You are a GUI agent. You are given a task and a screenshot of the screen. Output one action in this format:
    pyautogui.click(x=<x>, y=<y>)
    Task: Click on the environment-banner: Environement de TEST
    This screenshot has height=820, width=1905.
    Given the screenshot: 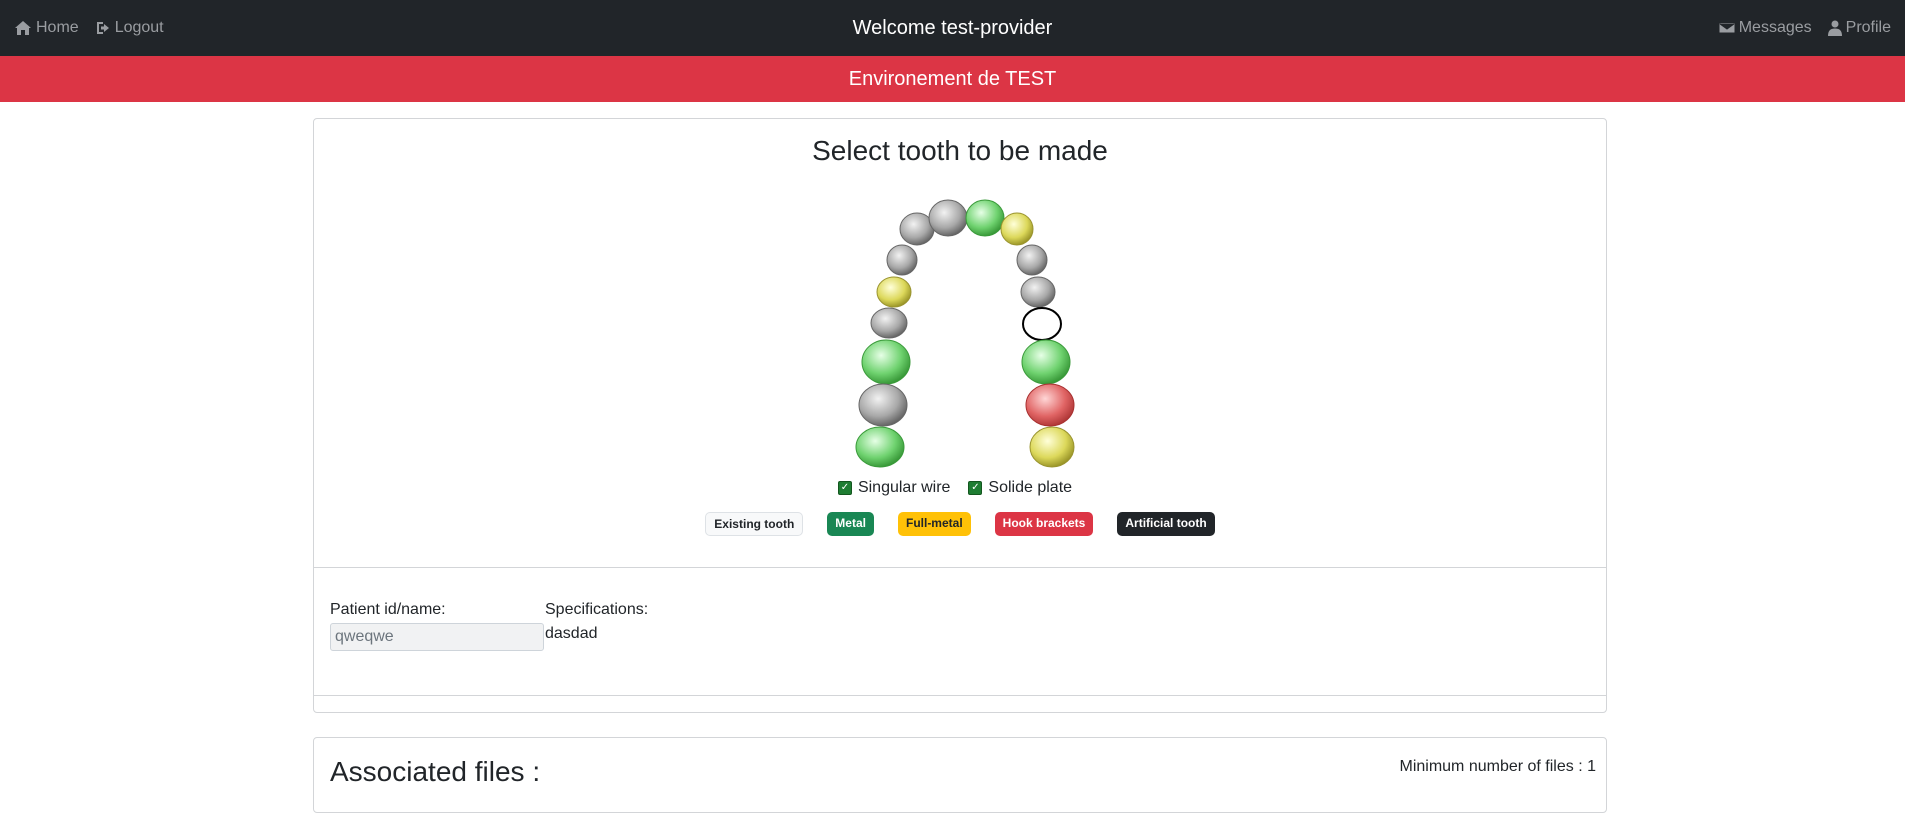 What is the action you would take?
    pyautogui.click(x=952, y=79)
    